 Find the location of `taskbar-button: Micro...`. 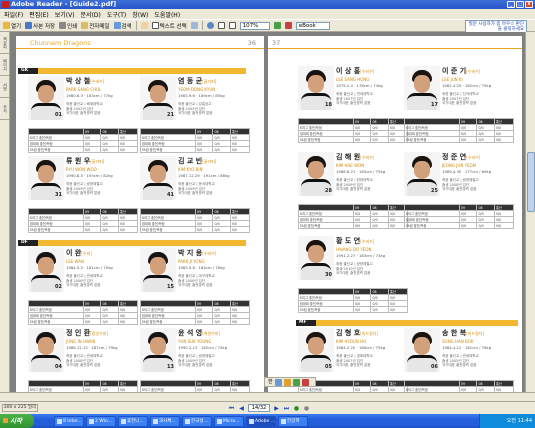

taskbar-button: Micro... is located at coordinates (229, 421).